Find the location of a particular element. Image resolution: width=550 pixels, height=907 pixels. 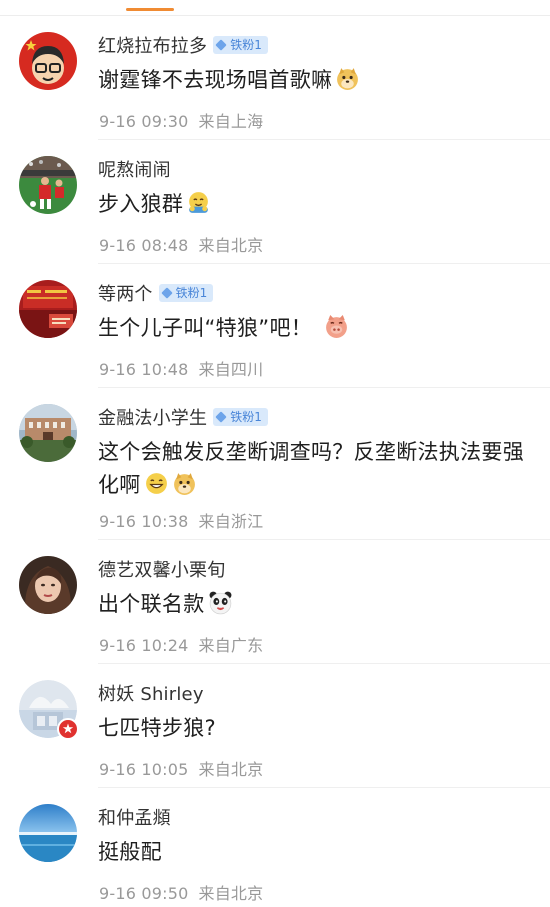

comment-item: 德艺双馨小栗旬 出个联名款 9-16 10:24 来自广东 is located at coordinates (275, 602).